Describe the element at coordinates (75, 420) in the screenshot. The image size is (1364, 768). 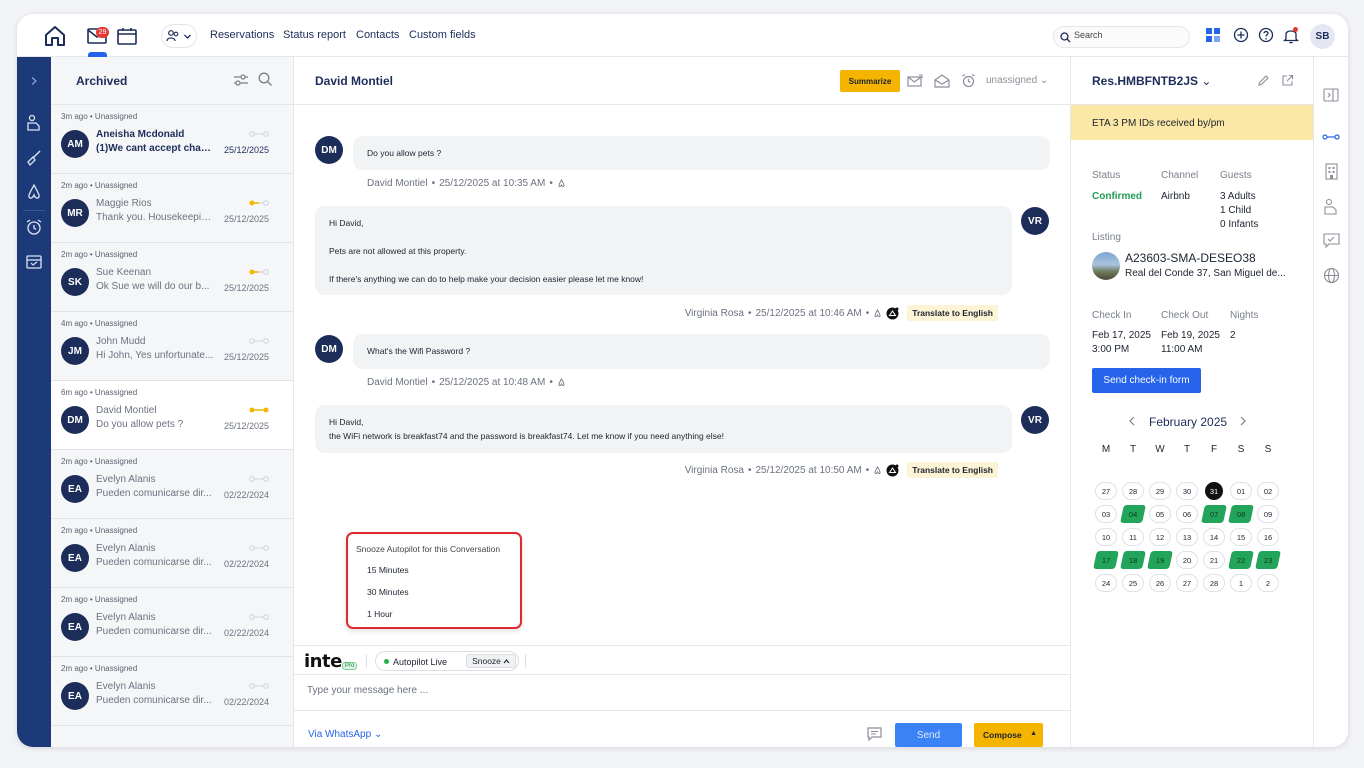
I see `avatar: DM` at that location.